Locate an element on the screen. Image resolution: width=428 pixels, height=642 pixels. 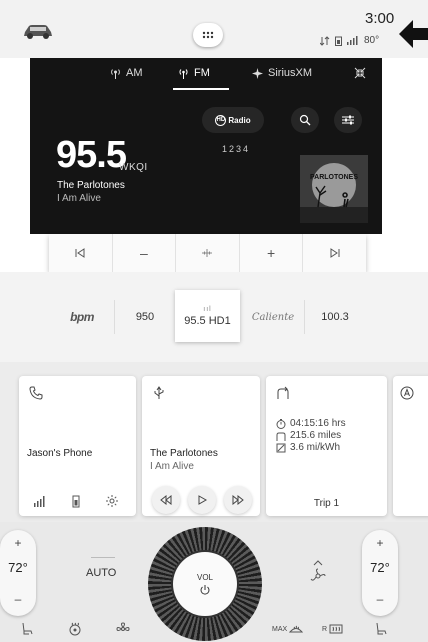
seek-back-button is located at coordinates (81, 253).